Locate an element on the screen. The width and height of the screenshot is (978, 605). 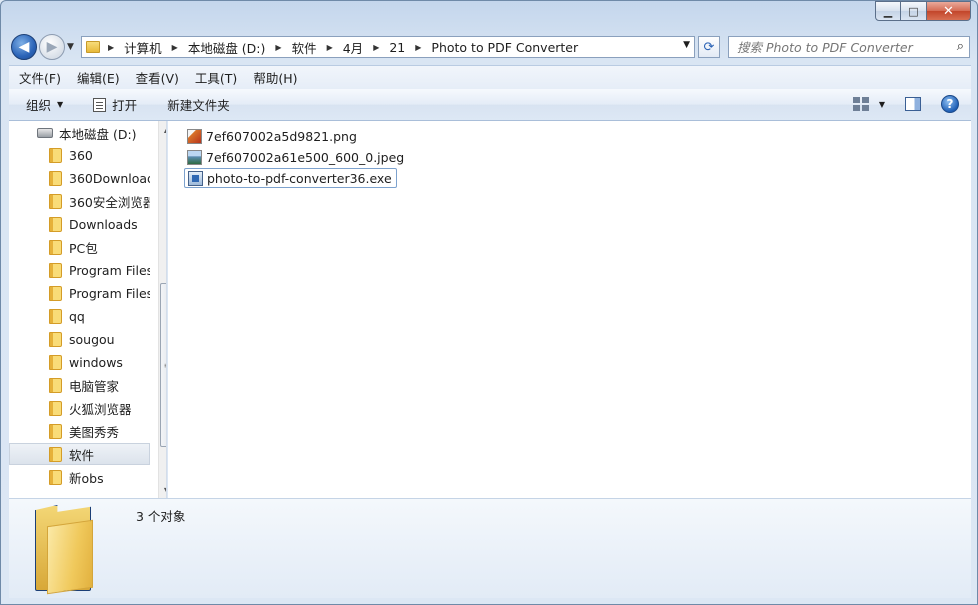
nav-folder: windows is located at coordinates (79, 362).